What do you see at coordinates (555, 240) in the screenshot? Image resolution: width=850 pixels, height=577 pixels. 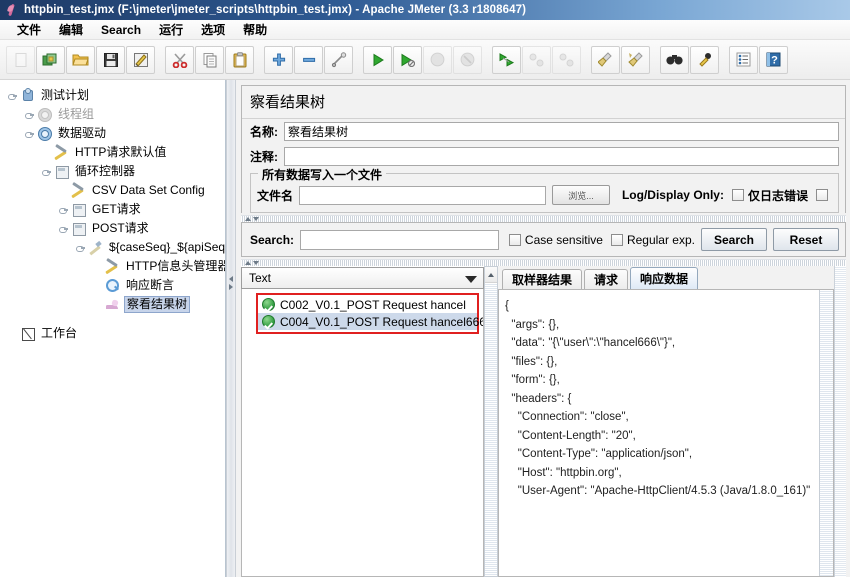 I see `case-sensitive-checkbox-wrap: Case sensitive` at bounding box center [555, 240].